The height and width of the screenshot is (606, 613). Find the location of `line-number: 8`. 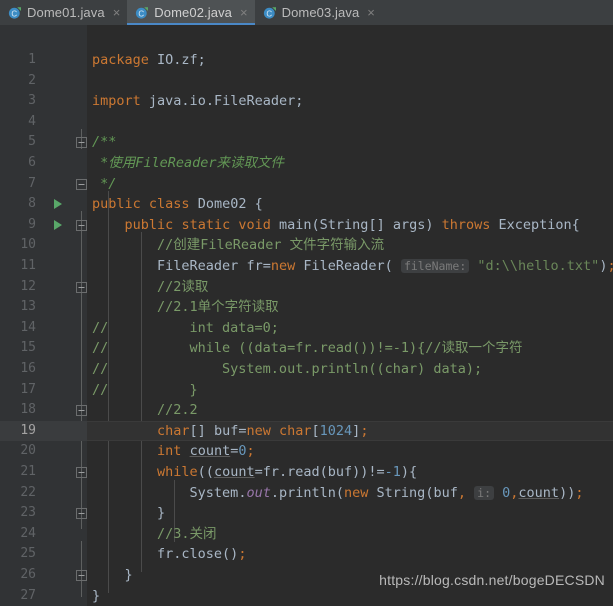

line-number: 8 is located at coordinates (32, 204).